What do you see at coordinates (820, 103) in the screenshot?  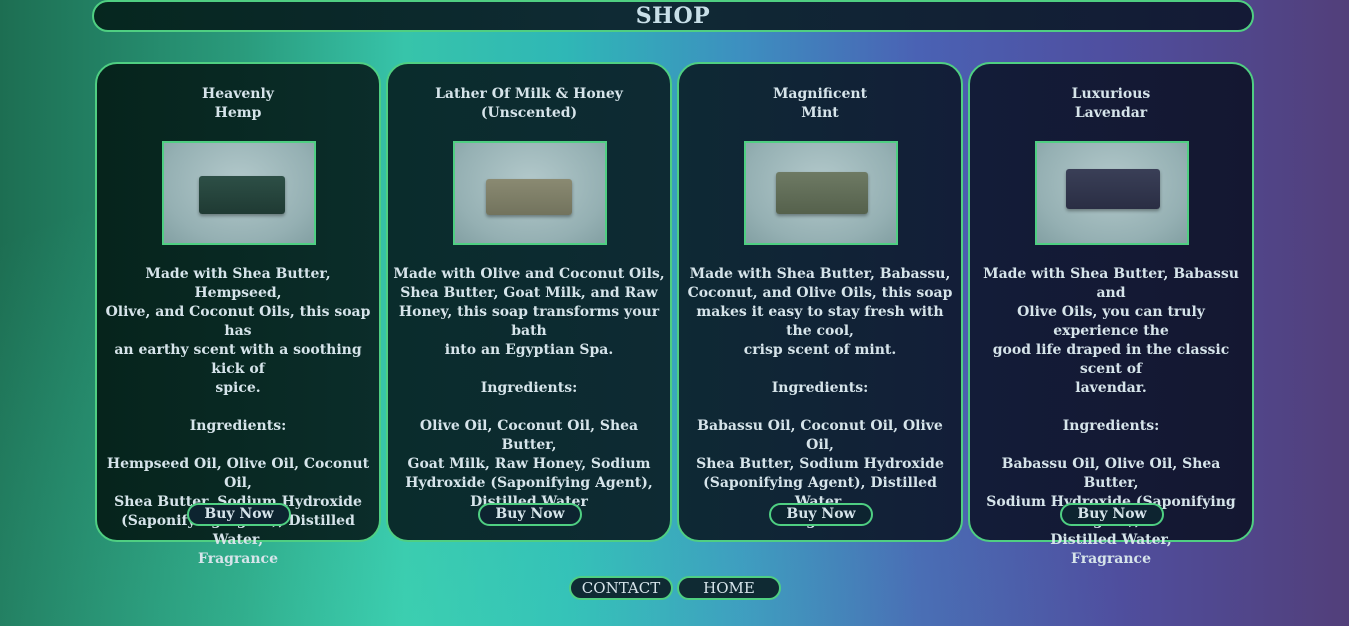 I see `product-title: Magnificent Mint` at bounding box center [820, 103].